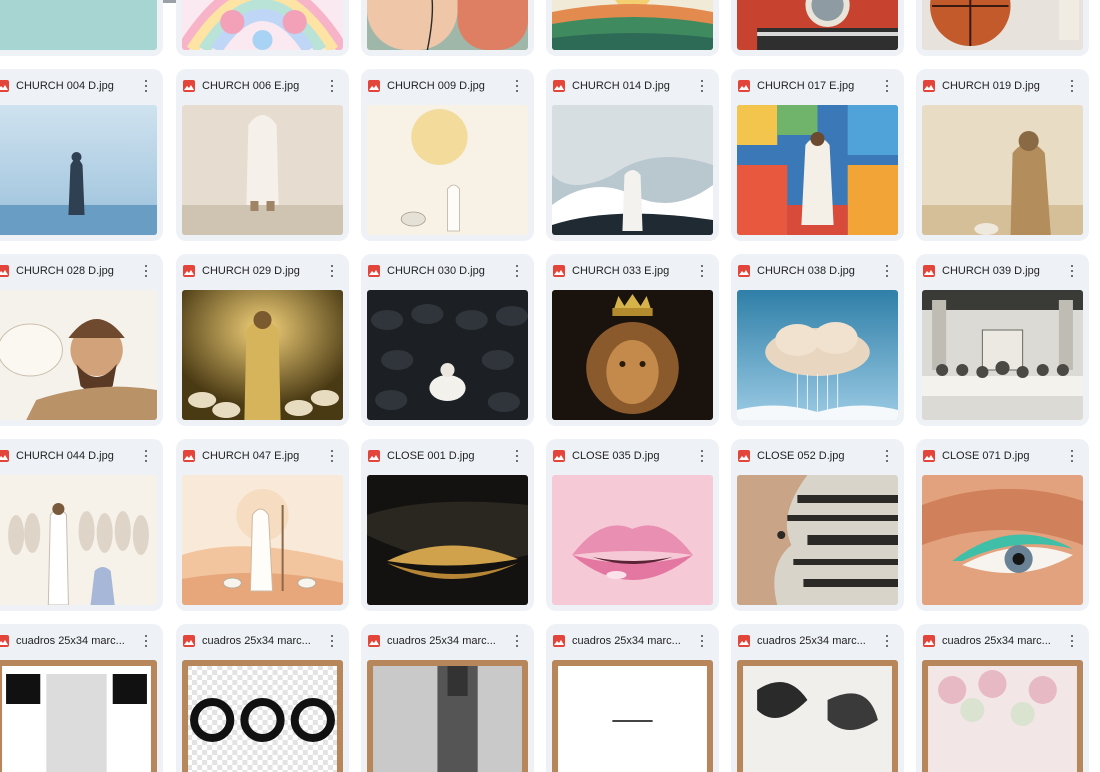 This screenshot has height=772, width=1100. What do you see at coordinates (1002, 340) in the screenshot?
I see `file-card: CHURCH 039 D.jpg` at bounding box center [1002, 340].